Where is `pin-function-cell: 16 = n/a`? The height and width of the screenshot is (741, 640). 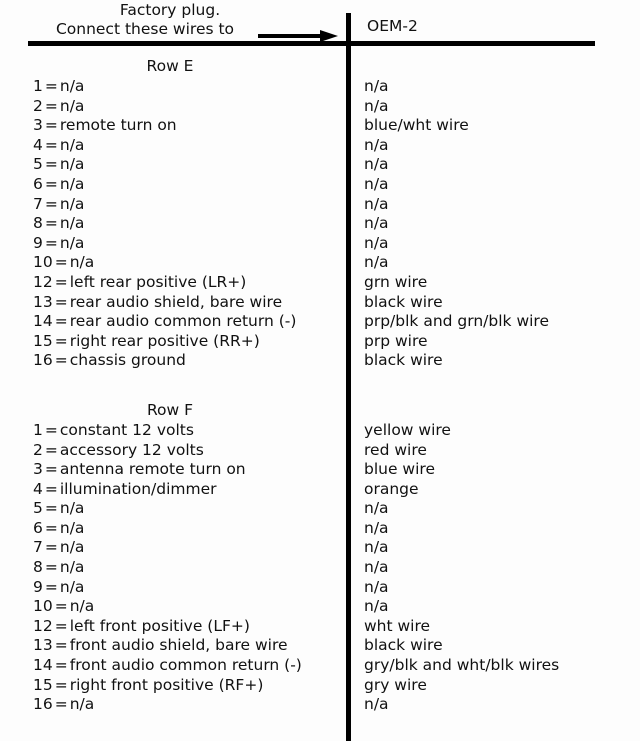
pin-function-cell: 16 = n/a is located at coordinates (63, 705).